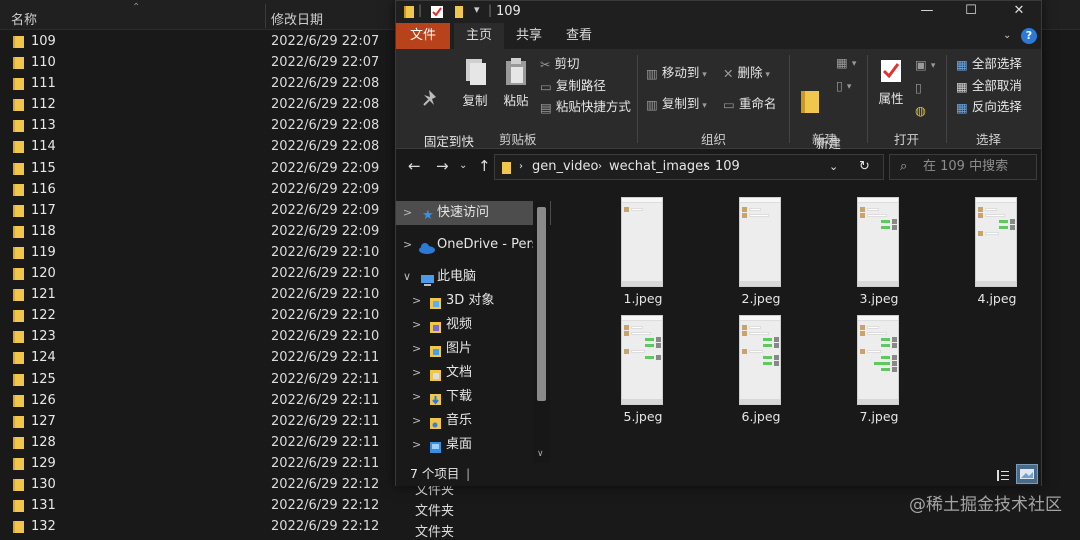 This screenshot has width=1080, height=540. Describe the element at coordinates (210, 526) in the screenshot. I see `table-row: 132 2022/6/29 22:12` at that location.